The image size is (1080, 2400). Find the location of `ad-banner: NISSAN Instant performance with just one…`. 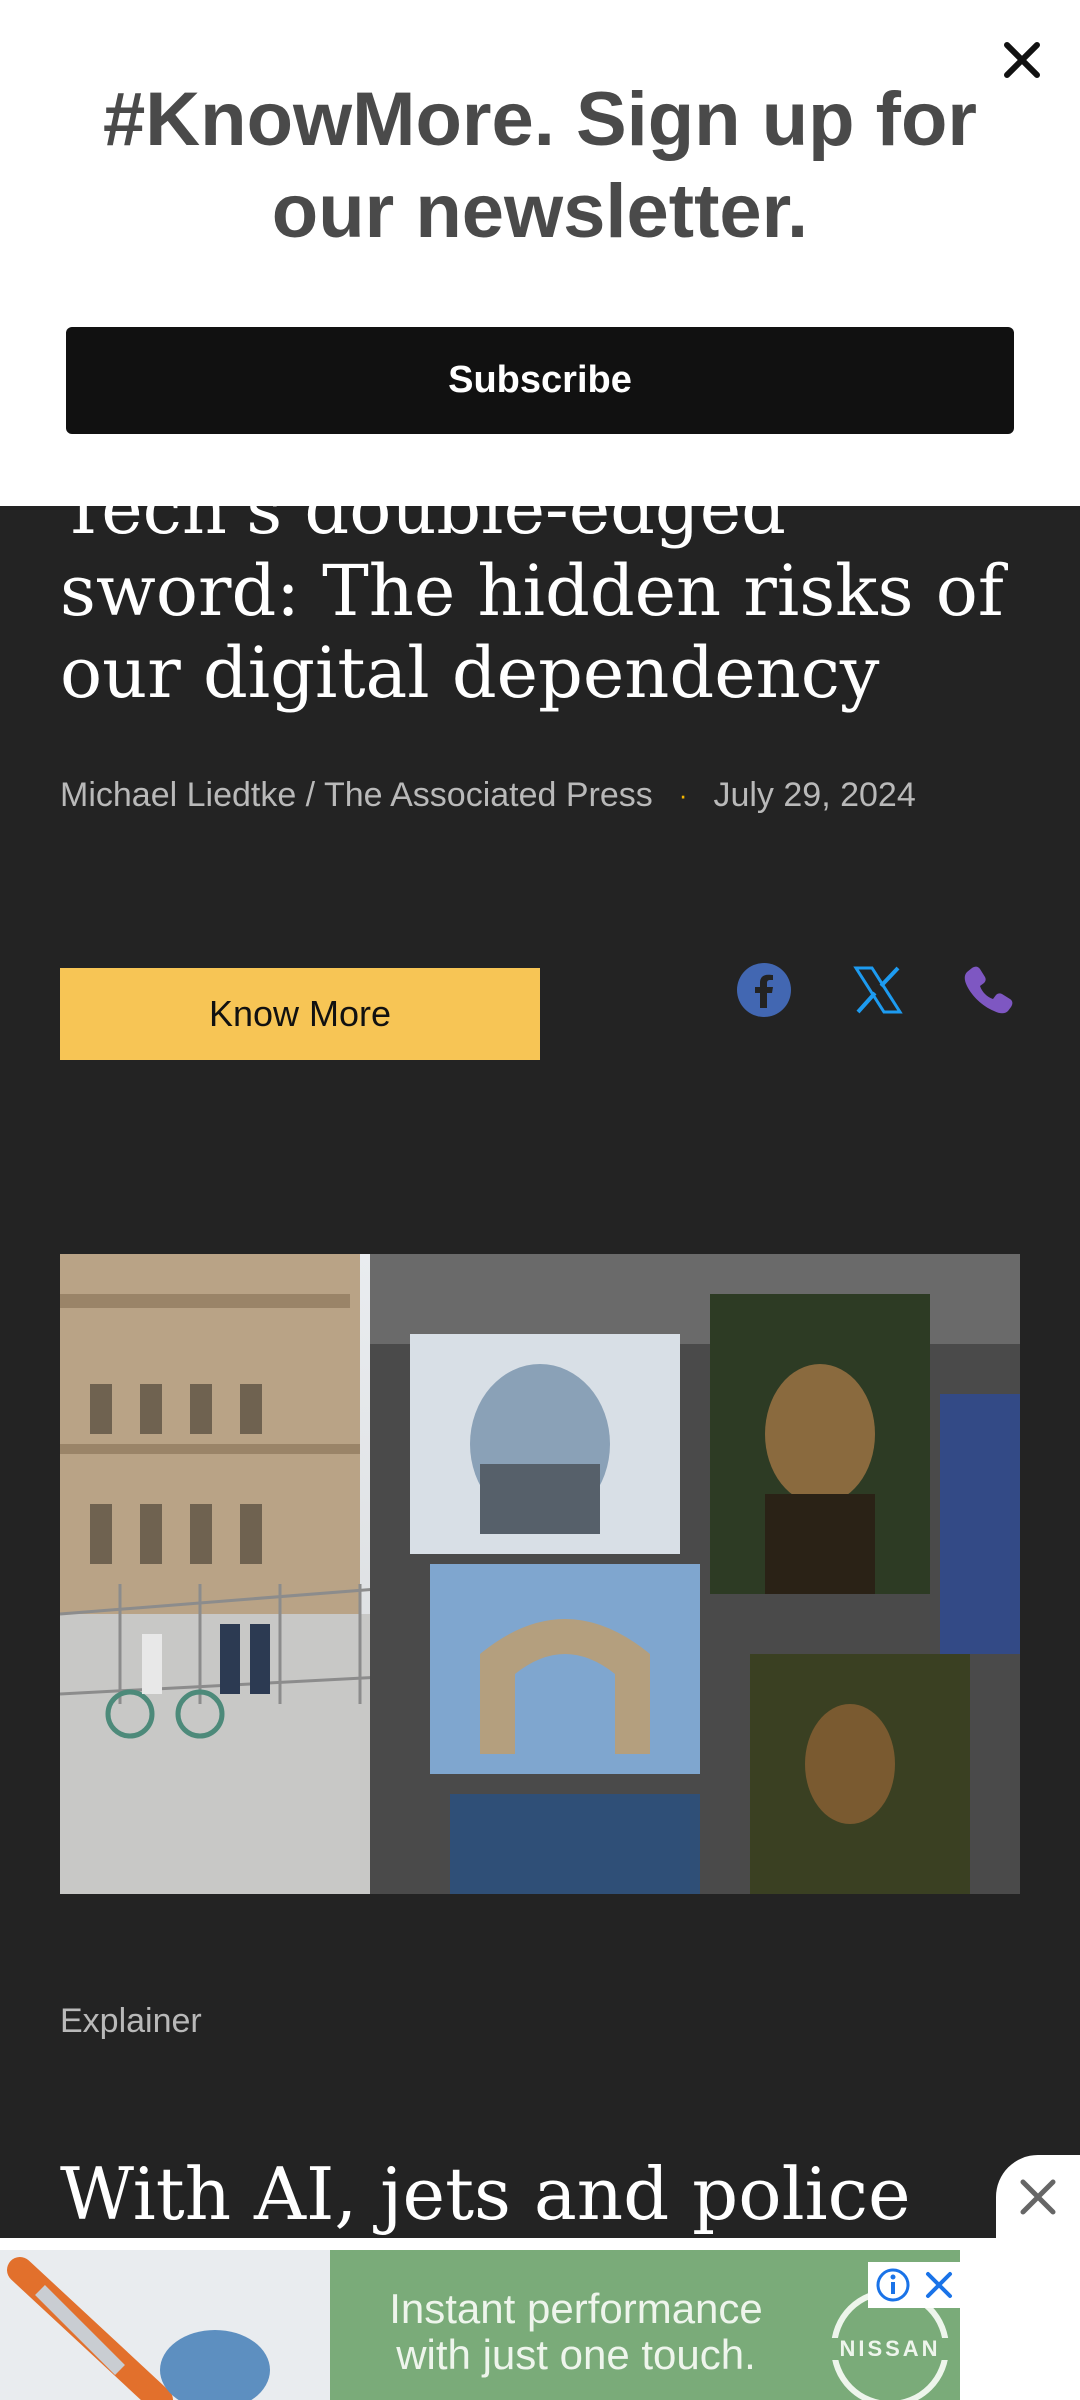

ad-banner: NISSAN Instant performance with just one… is located at coordinates (540, 2319).